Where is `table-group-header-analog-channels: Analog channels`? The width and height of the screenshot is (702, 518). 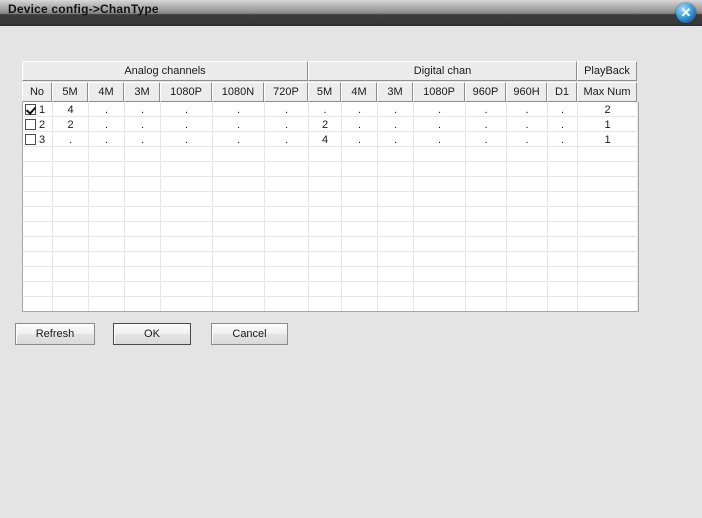 table-group-header-analog-channels: Analog channels is located at coordinates (165, 71).